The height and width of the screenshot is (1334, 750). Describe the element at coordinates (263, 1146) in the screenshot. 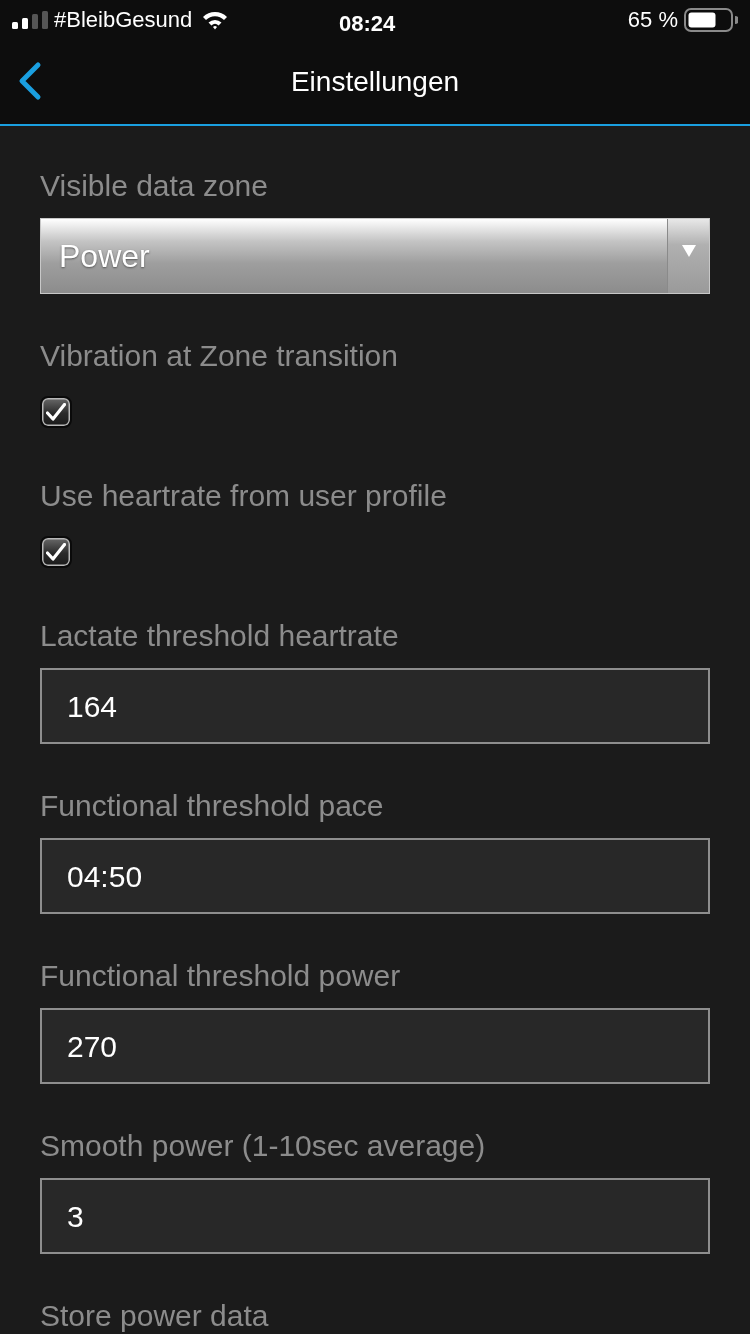

I see `setting-label: Smooth power (1-10sec average)` at that location.